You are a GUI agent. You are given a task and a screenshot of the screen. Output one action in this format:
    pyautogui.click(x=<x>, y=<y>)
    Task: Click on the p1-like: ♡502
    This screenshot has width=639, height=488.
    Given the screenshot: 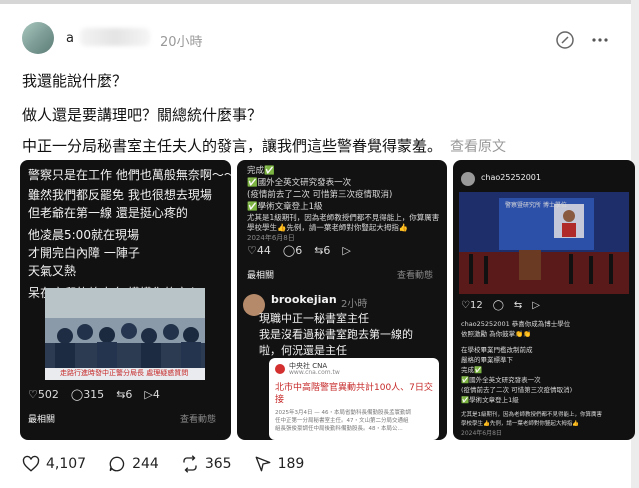 What is the action you would take?
    pyautogui.click(x=43, y=394)
    